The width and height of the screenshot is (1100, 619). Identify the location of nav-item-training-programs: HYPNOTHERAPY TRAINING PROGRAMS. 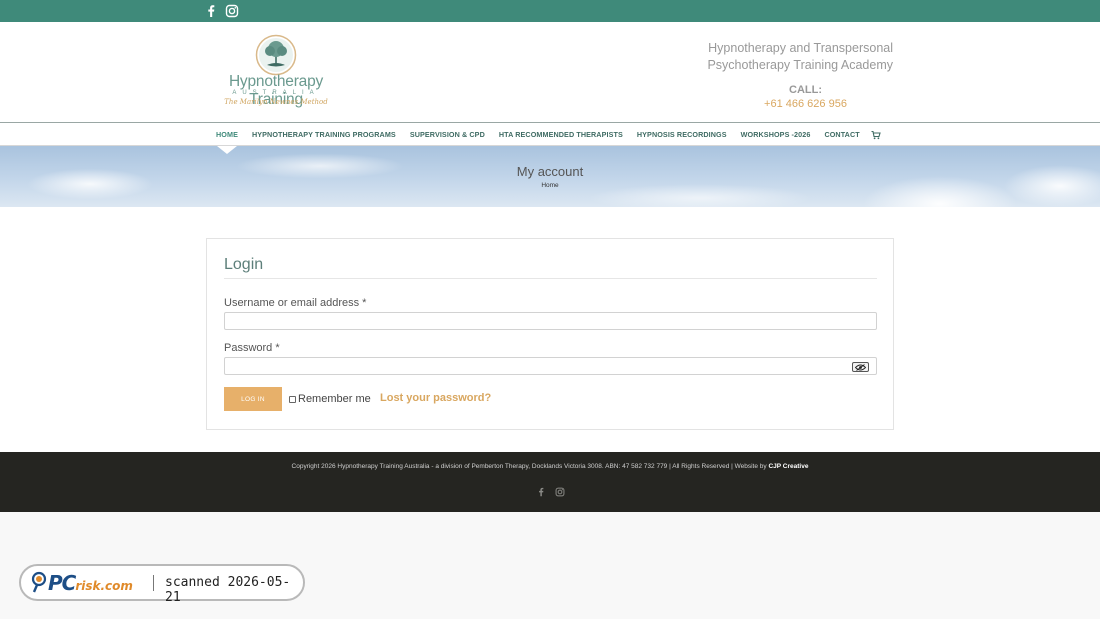
(324, 134).